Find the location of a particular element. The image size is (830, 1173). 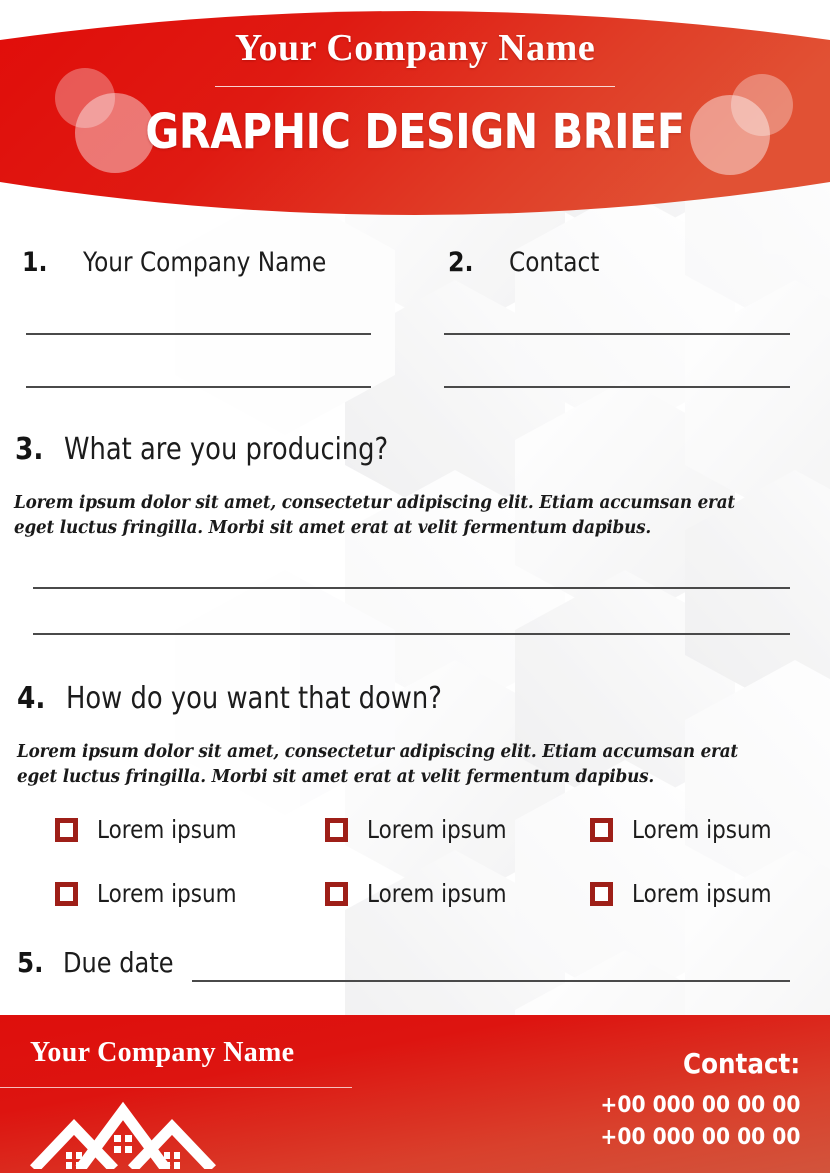

question-4-number: 4. is located at coordinates (31, 698).